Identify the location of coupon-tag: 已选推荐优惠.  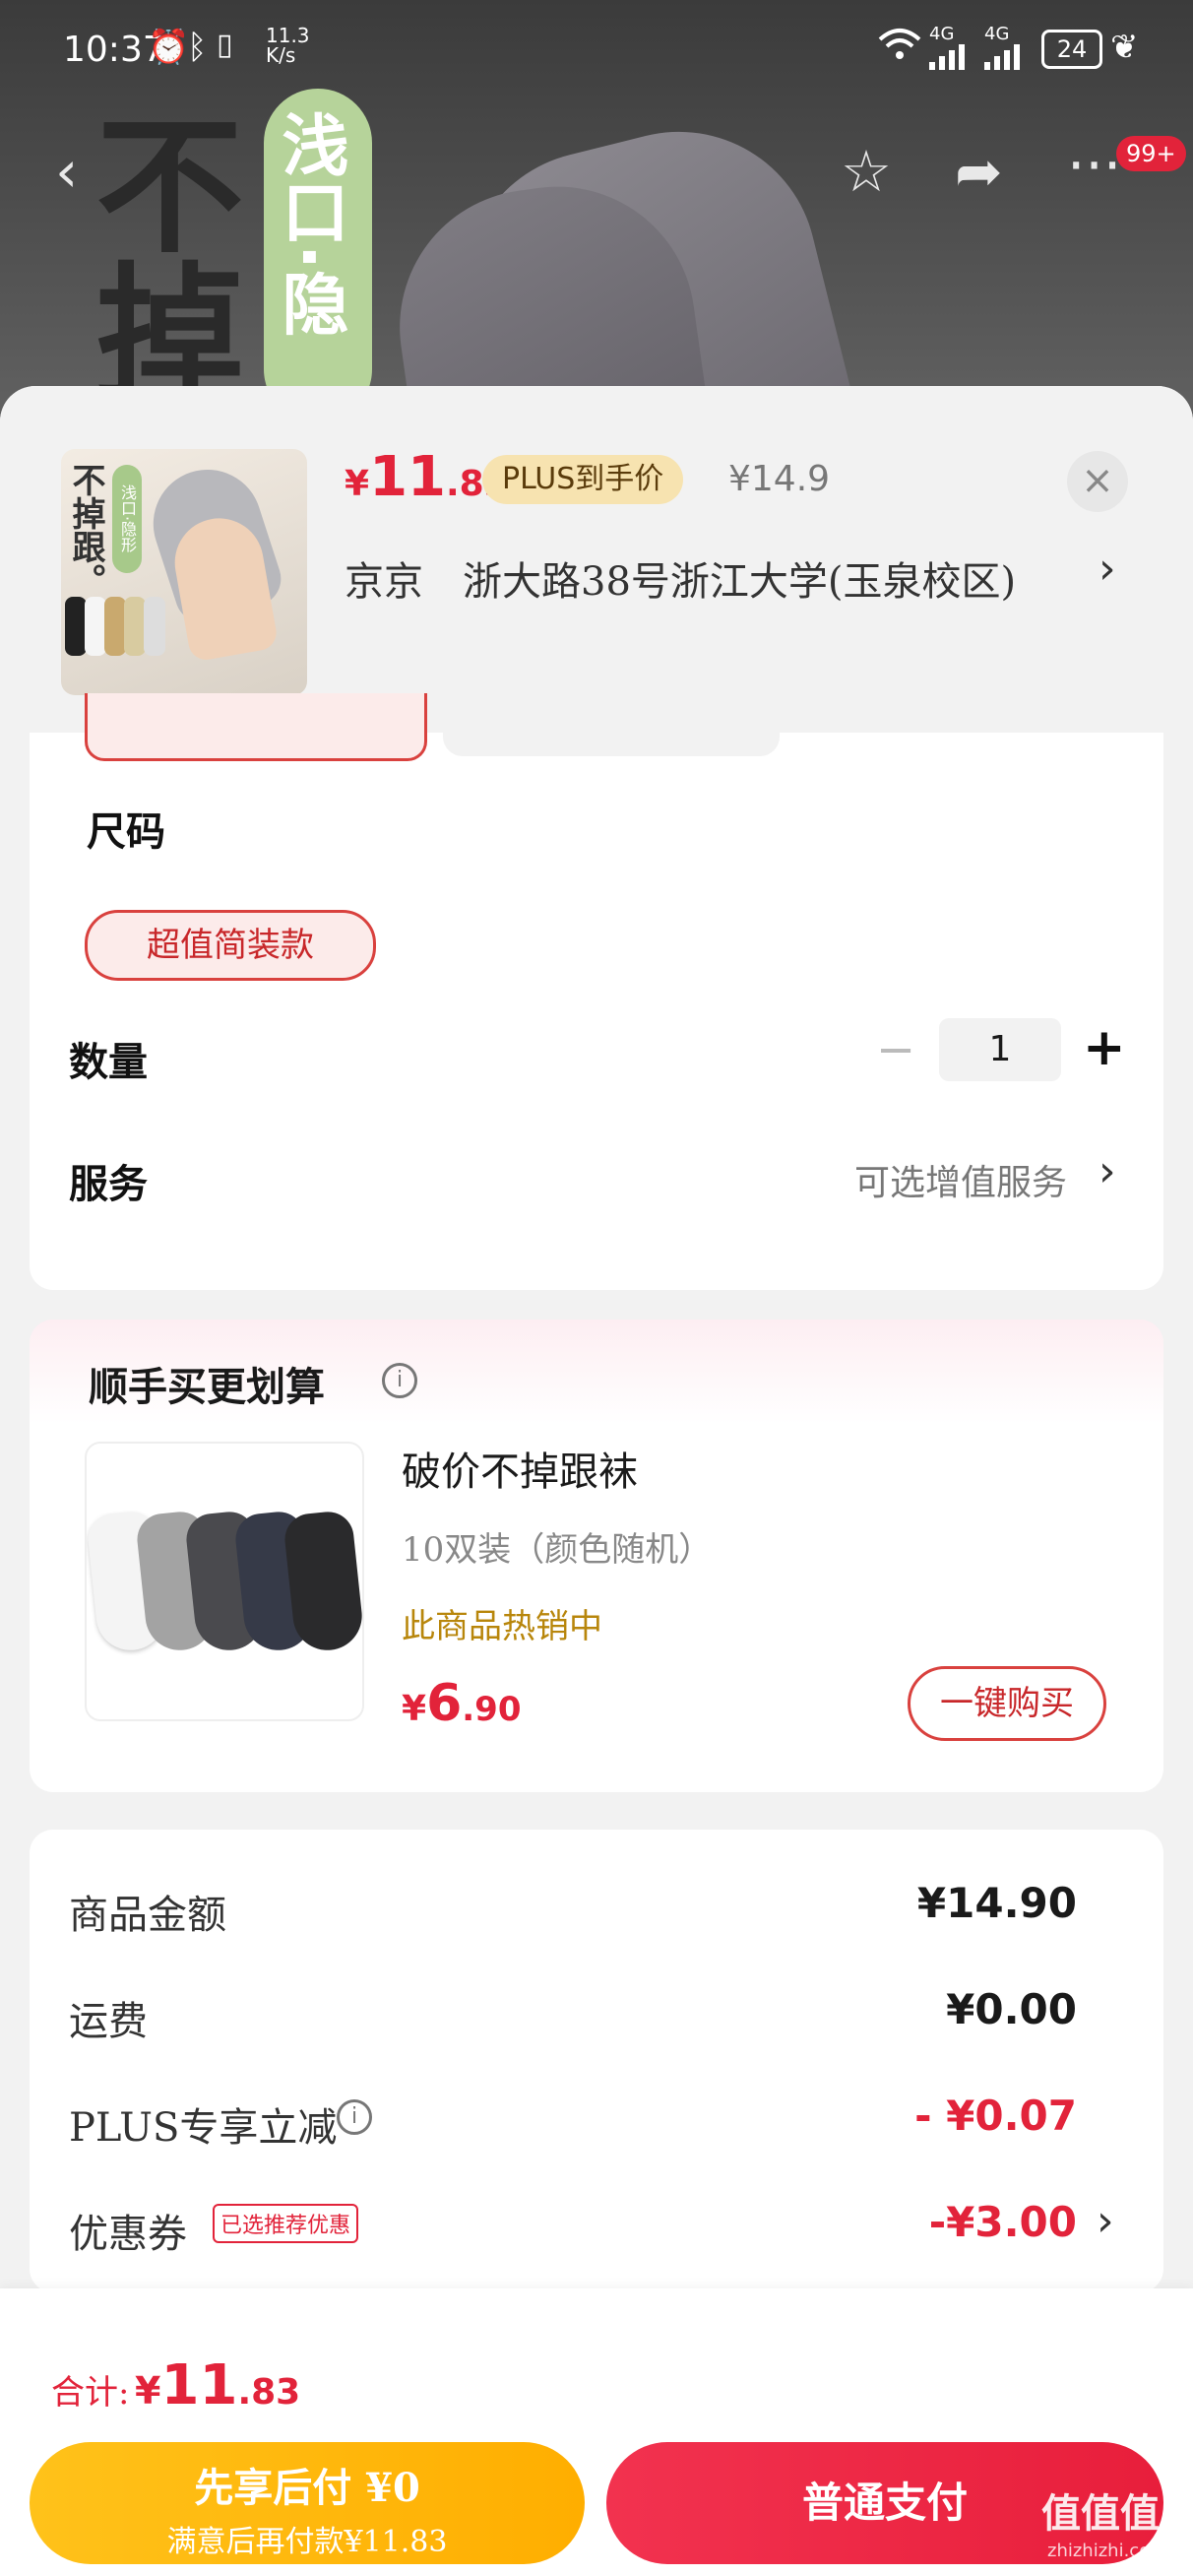
(286, 2223).